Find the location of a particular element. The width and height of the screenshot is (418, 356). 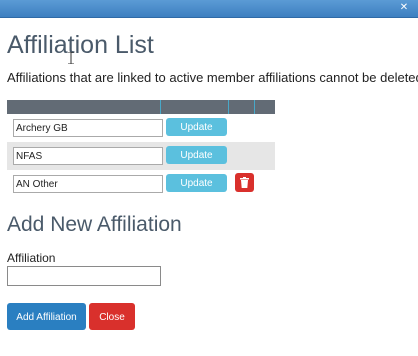

affiliation-field-label: Affiliation is located at coordinates (31, 258).